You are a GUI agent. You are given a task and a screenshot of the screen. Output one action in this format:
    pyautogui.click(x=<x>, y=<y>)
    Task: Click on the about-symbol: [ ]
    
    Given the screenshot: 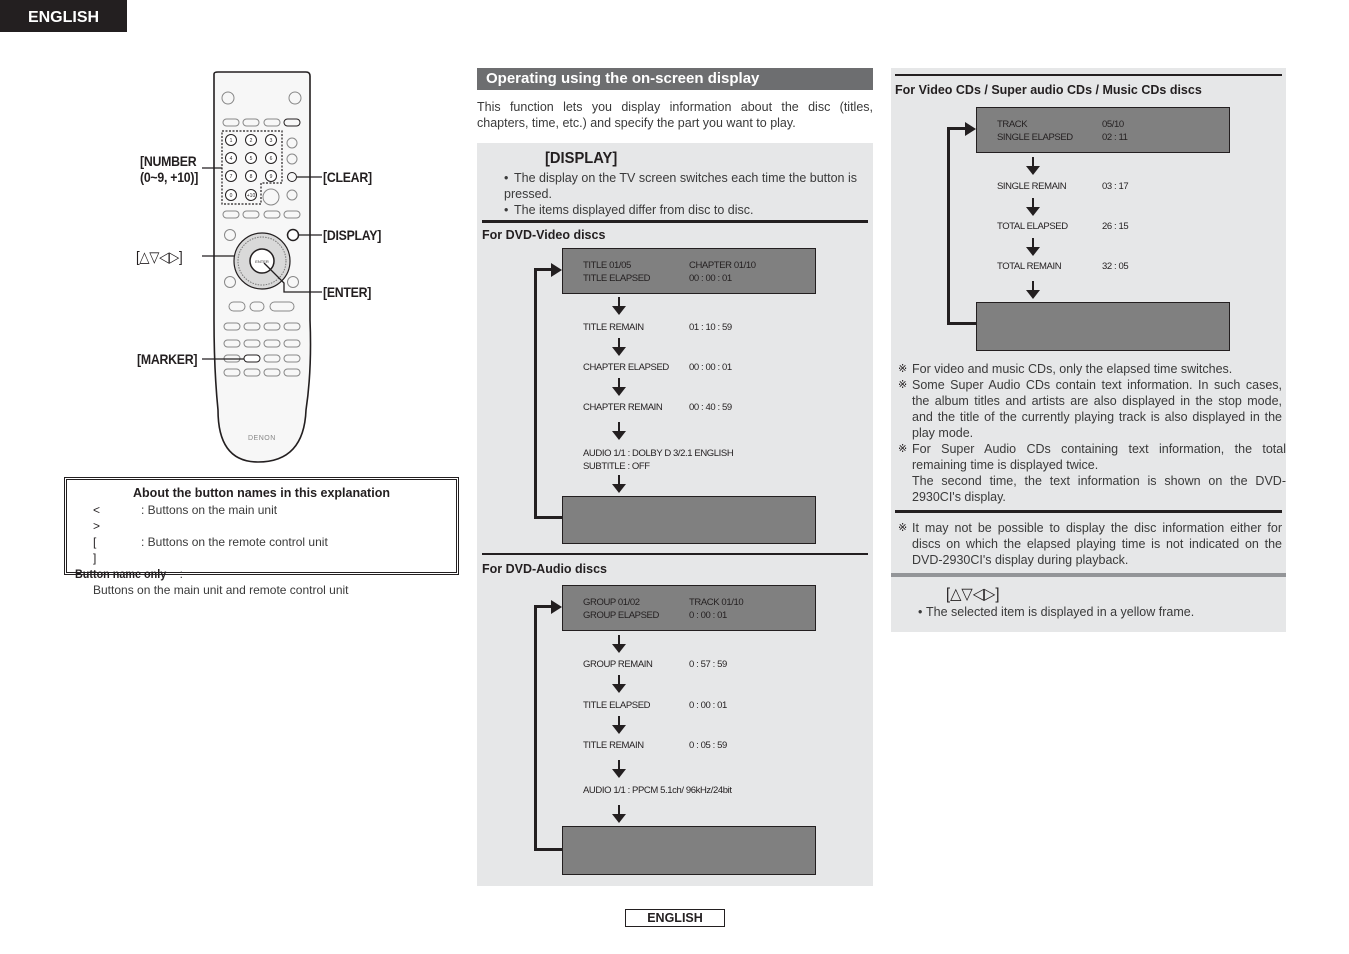 What is the action you would take?
    pyautogui.click(x=104, y=550)
    